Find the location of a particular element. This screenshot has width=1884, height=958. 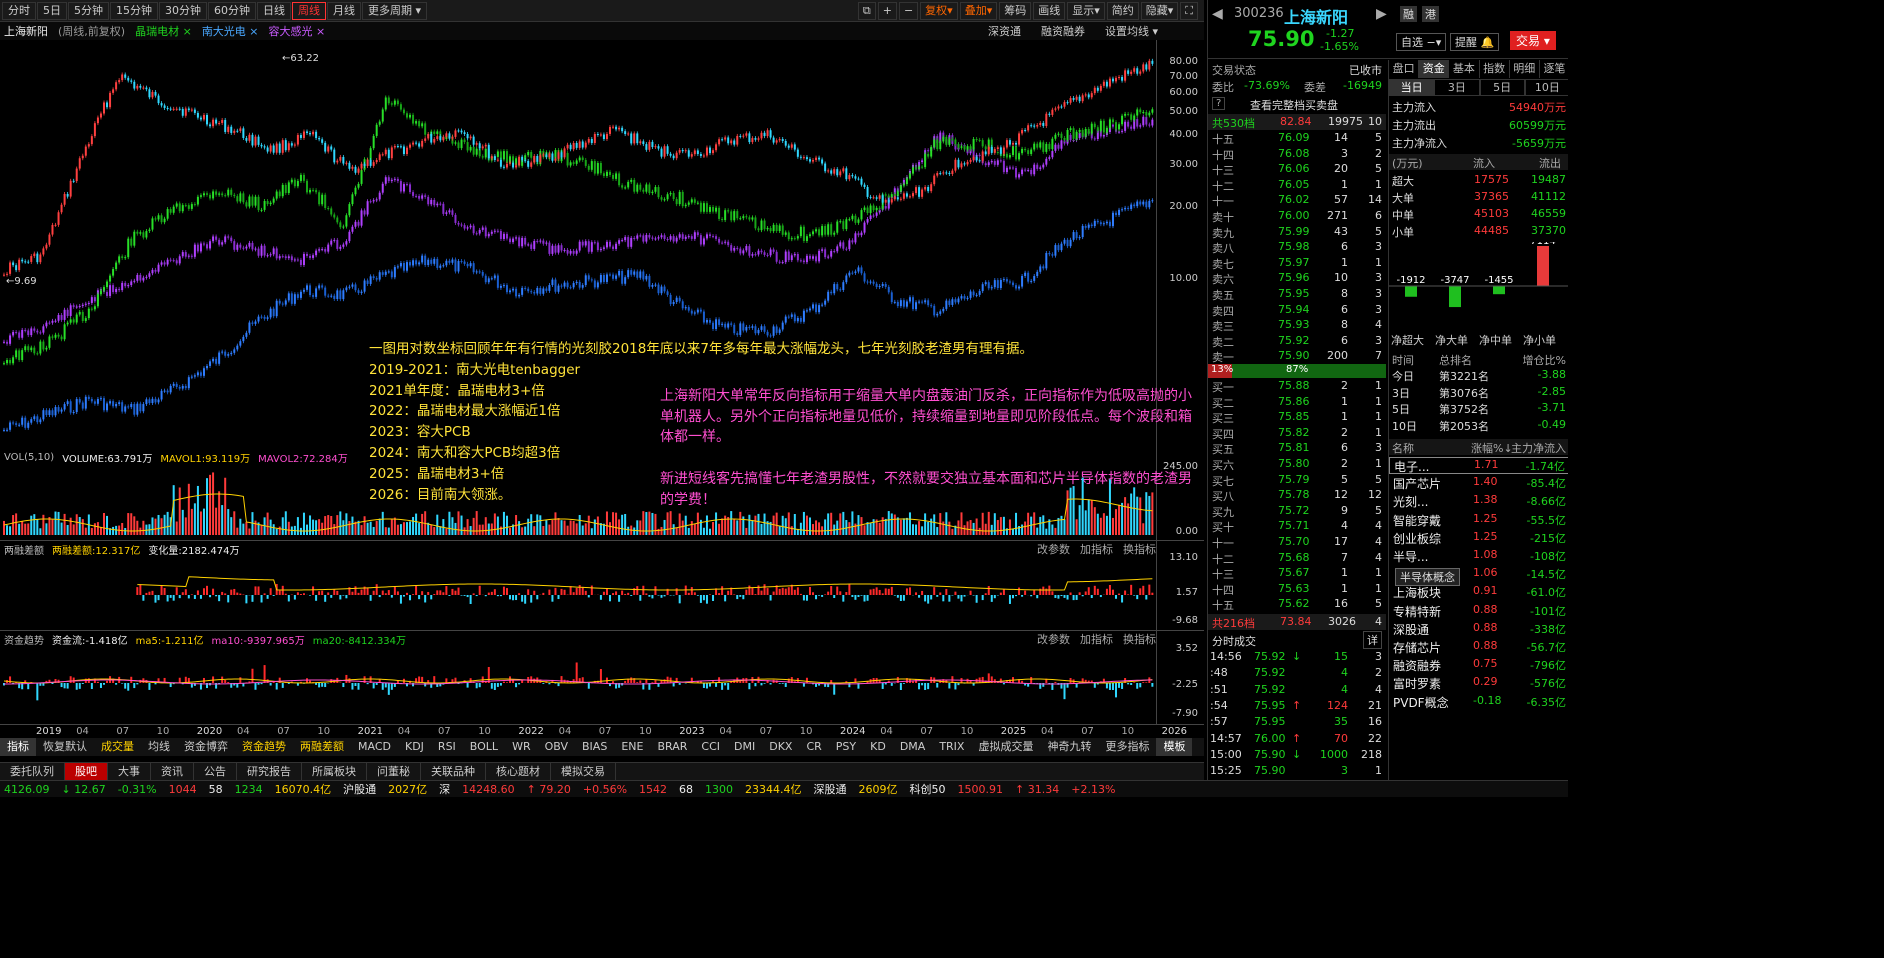

sector-row: PVDF概念 -0.18 -6.35亿 is located at coordinates (1478, 702).